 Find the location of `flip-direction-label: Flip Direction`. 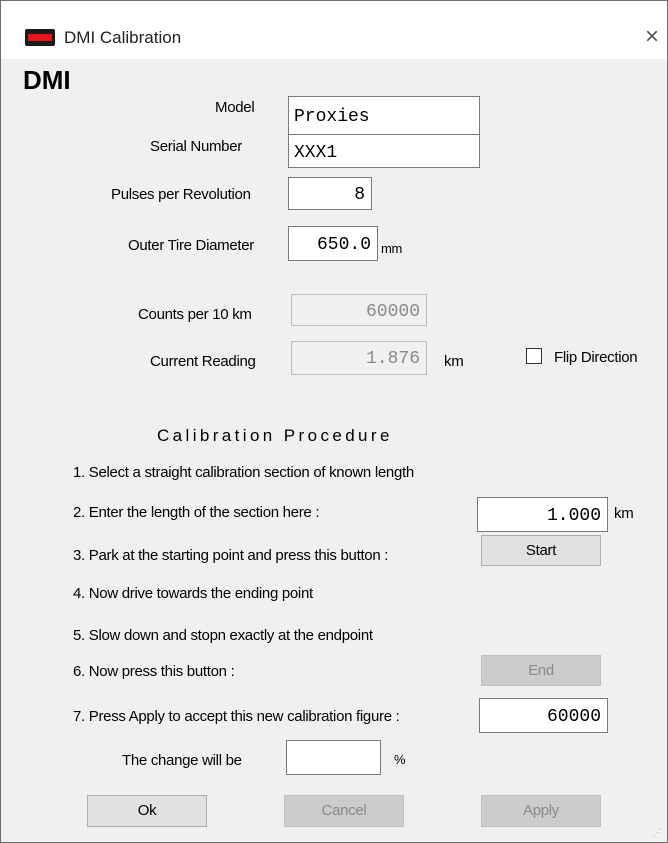

flip-direction-label: Flip Direction is located at coordinates (596, 357).